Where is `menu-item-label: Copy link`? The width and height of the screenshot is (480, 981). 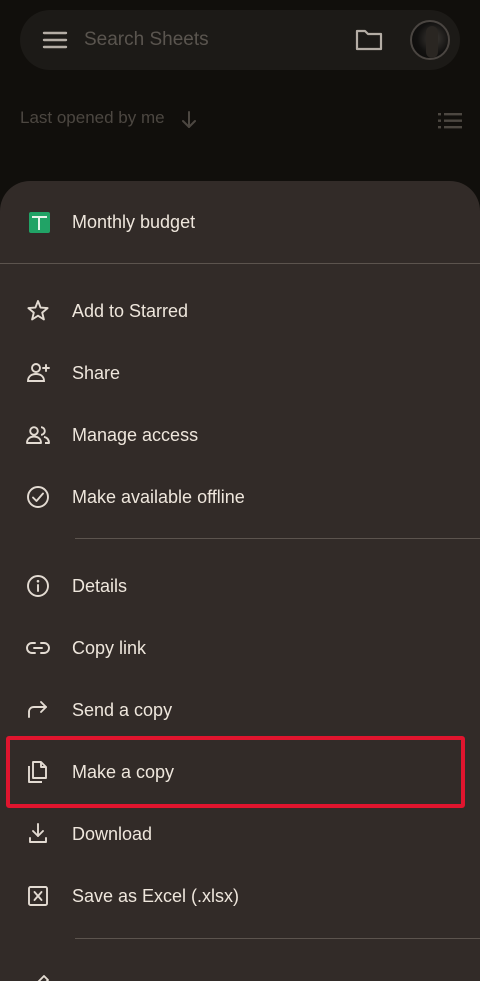 menu-item-label: Copy link is located at coordinates (109, 648).